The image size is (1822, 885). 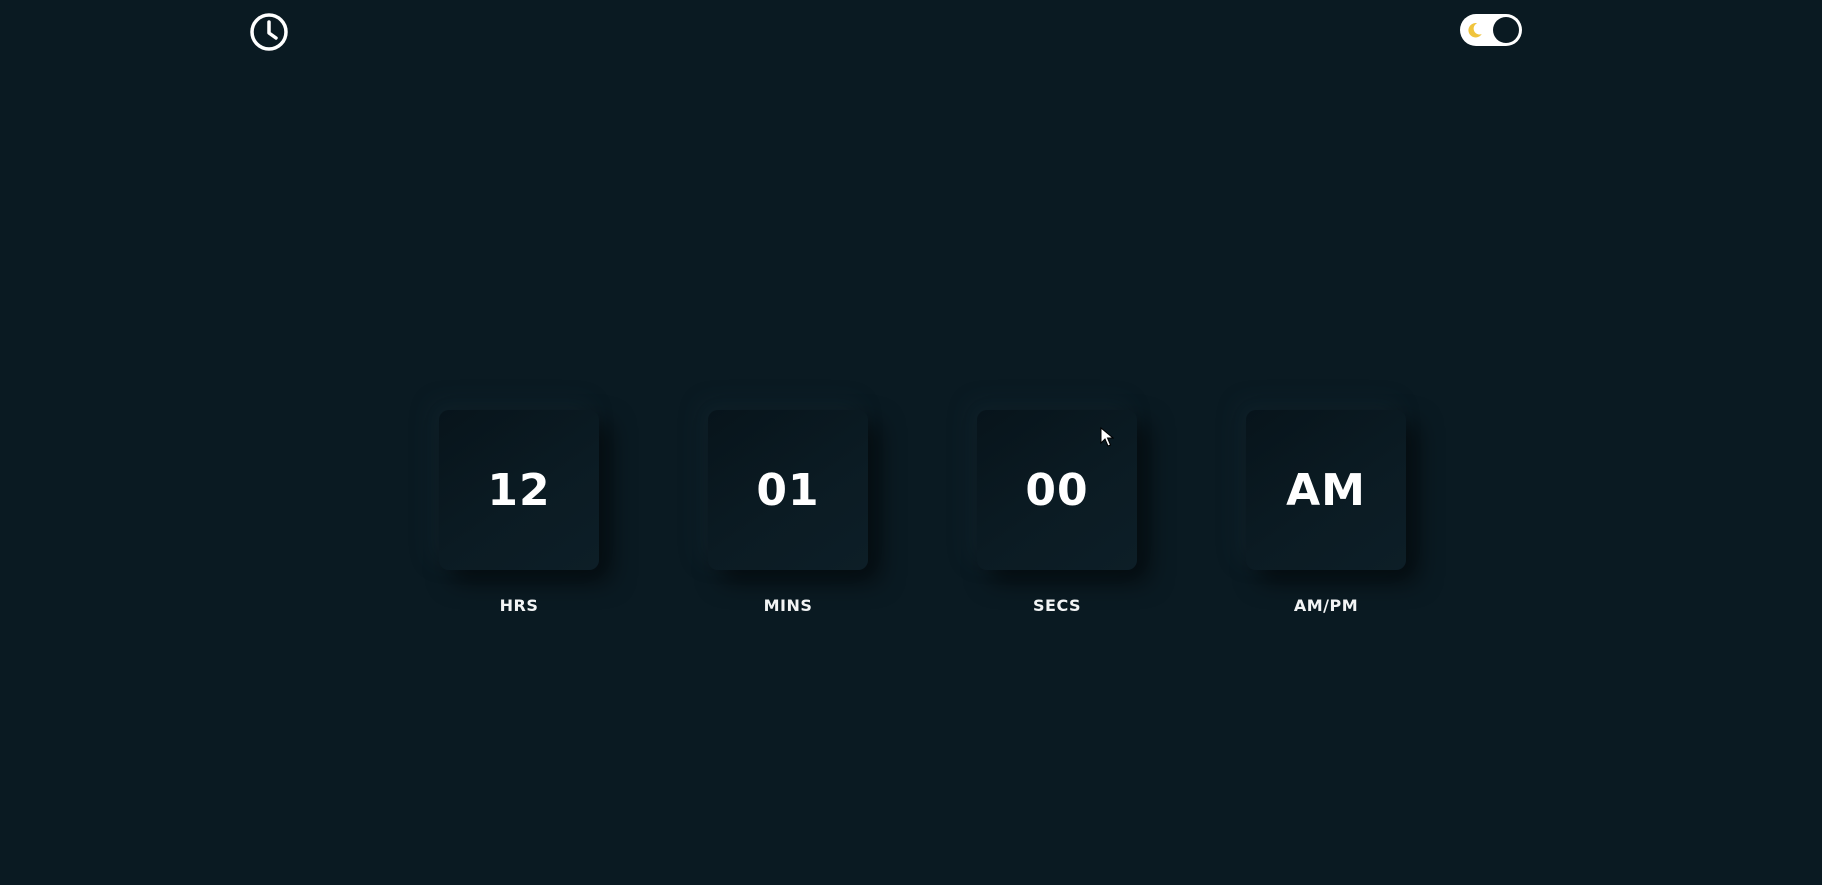 I want to click on moon-icon, so click(x=1475, y=30).